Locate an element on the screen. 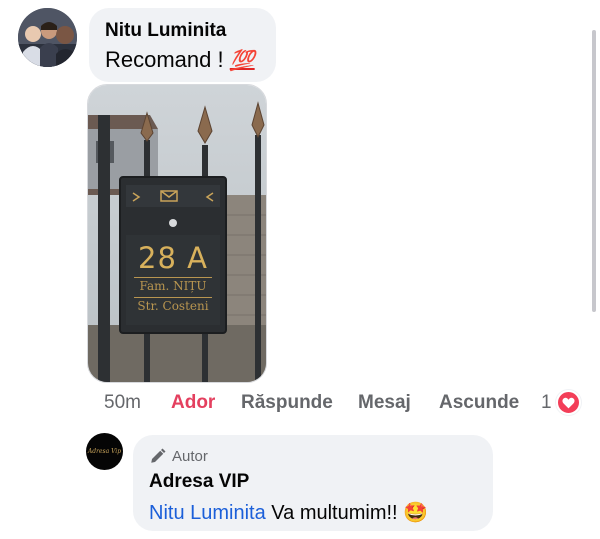  author-badge-label: Autor is located at coordinates (190, 456).